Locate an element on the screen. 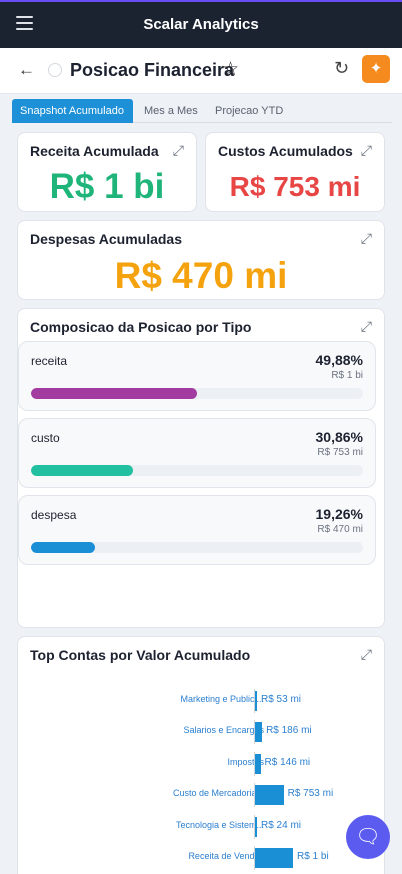  kpi-card-custos: Custos Acumulados ⤢ R$ 753 mi is located at coordinates (295, 172).